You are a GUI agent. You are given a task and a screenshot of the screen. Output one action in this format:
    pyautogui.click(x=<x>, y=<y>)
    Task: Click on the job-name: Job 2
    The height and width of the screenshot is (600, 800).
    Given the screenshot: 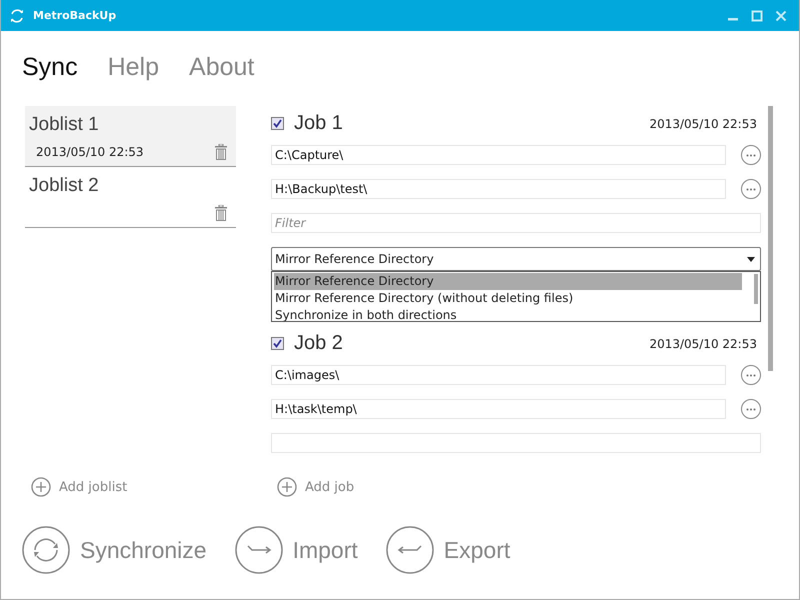 What is the action you would take?
    pyautogui.click(x=318, y=343)
    